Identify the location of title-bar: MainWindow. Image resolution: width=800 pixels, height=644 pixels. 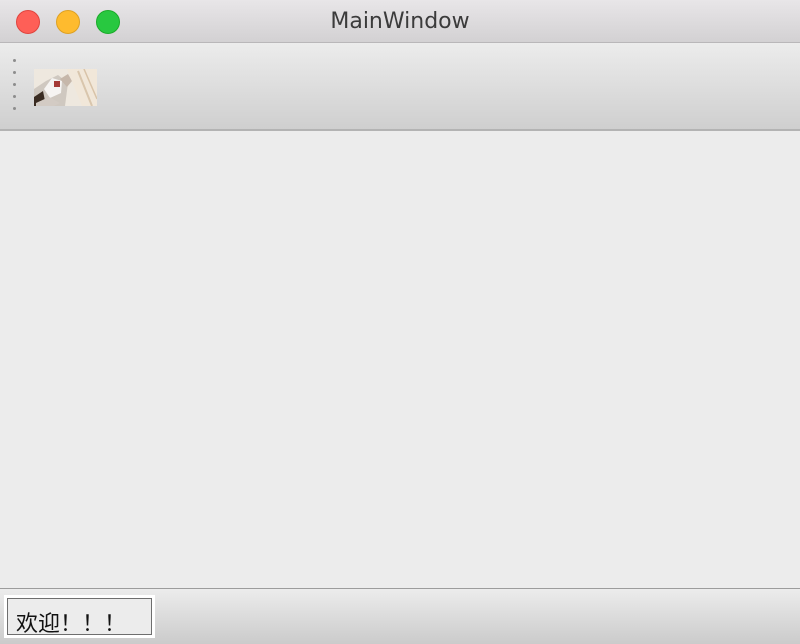
(400, 21).